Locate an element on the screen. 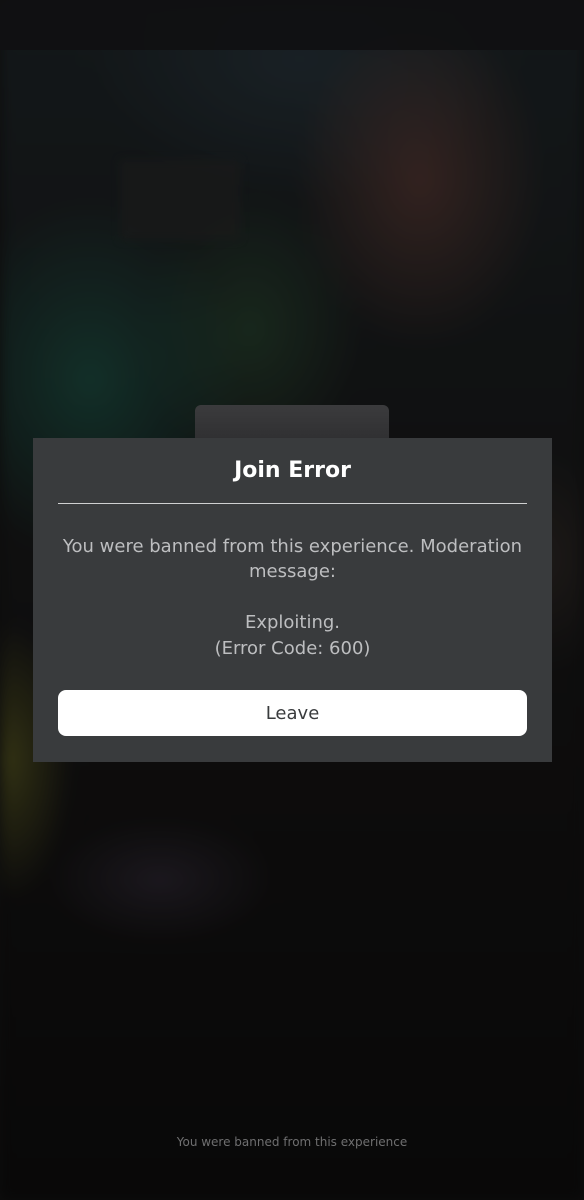 The image size is (584, 1200). error-code: (Error Code: 600) is located at coordinates (292, 648).